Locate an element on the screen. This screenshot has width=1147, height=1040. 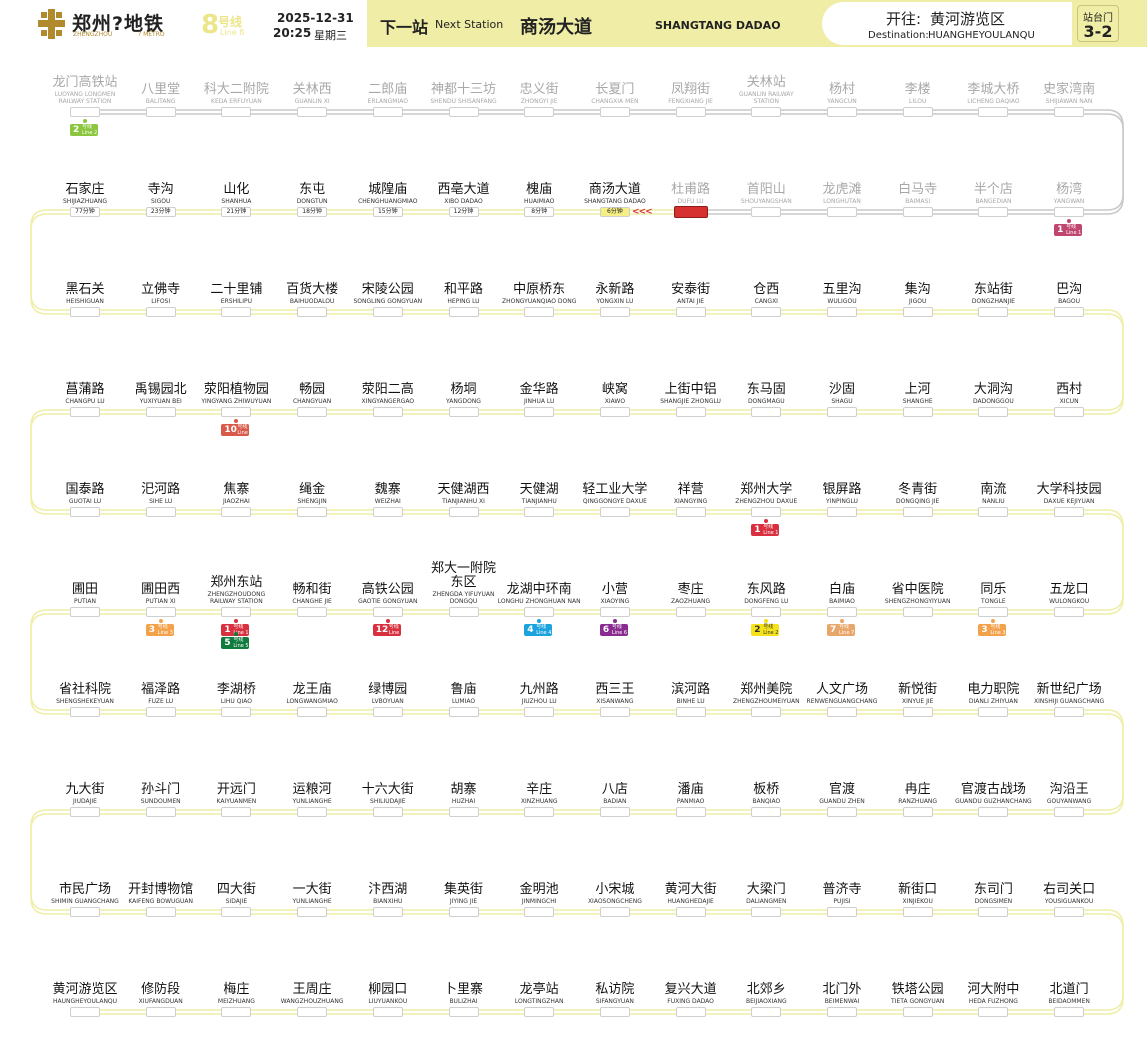
transfer-line-badge: 4 号线 Line 4 is located at coordinates (538, 630).